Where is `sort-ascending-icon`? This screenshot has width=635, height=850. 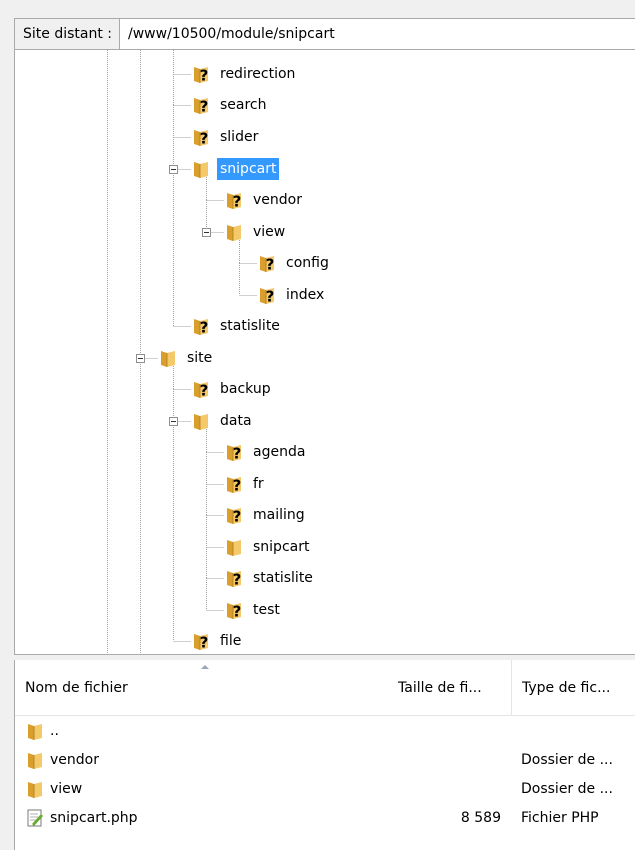 sort-ascending-icon is located at coordinates (205, 667).